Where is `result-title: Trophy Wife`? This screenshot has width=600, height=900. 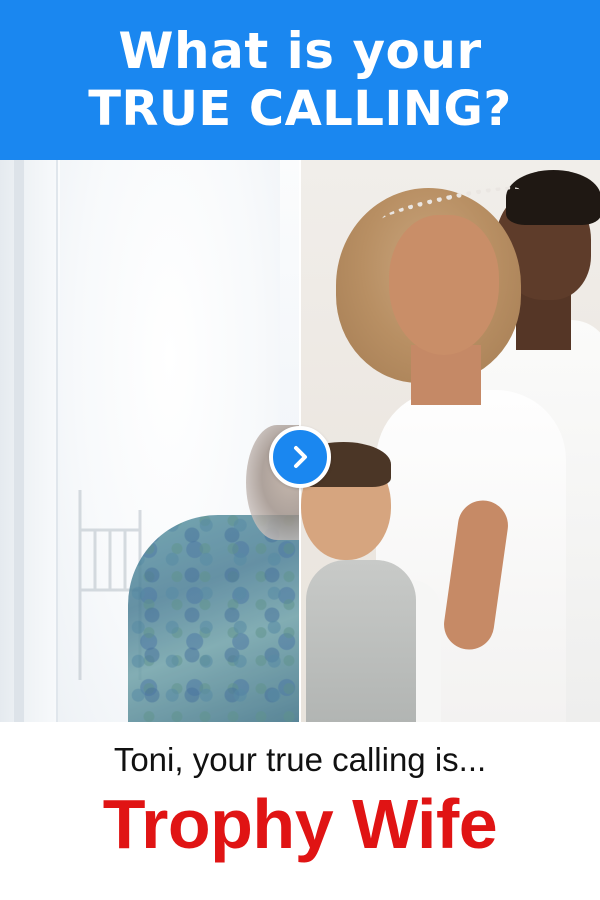
result-title: Trophy Wife is located at coordinates (300, 823).